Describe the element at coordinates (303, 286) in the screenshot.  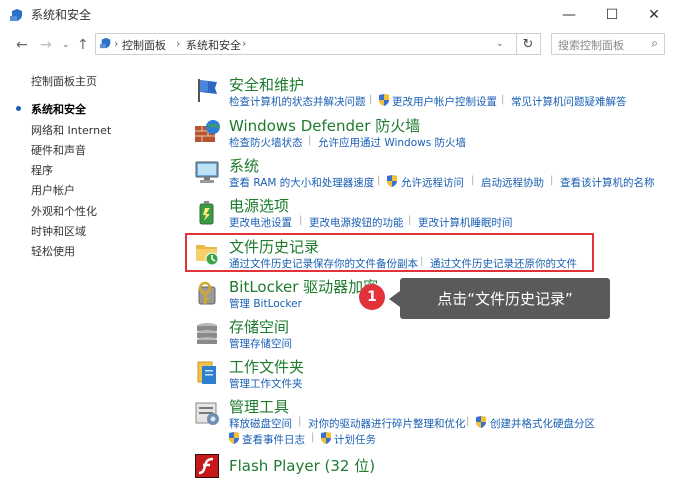
I see `category-title-bitlocker: BitLocker 驱动器加密` at that location.